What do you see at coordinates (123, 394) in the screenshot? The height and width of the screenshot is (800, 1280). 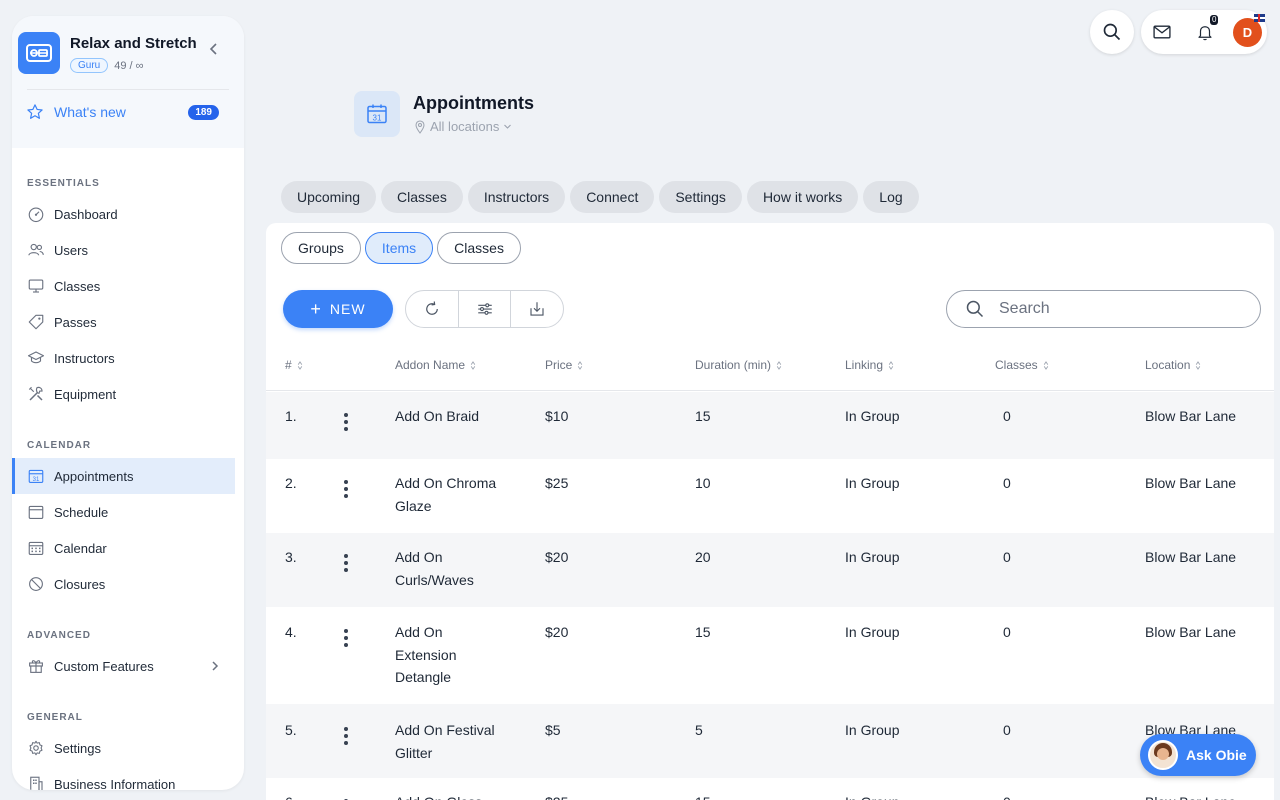 I see `sidebar-item-equipment: Equipment` at bounding box center [123, 394].